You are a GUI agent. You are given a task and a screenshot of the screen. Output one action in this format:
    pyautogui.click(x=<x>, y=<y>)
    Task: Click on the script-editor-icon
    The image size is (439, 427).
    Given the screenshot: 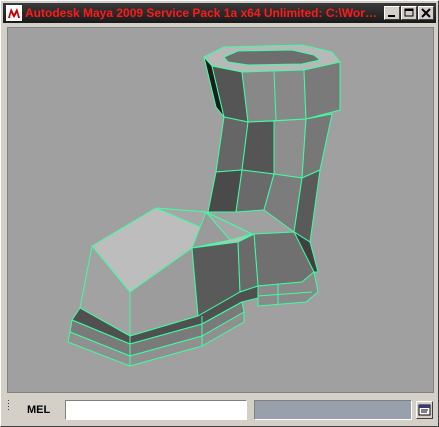 What is the action you would take?
    pyautogui.click(x=424, y=410)
    